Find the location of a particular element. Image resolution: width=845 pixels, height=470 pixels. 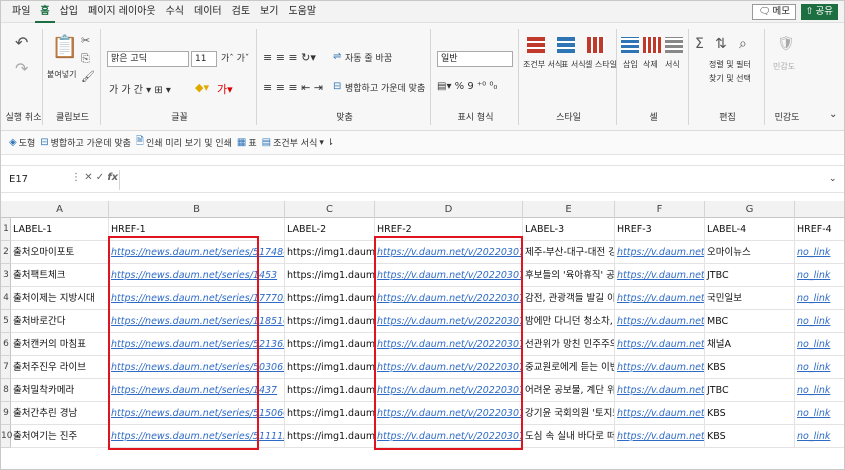

cell-r7-c2: https://img1.daumcdn.n is located at coordinates (330, 367).